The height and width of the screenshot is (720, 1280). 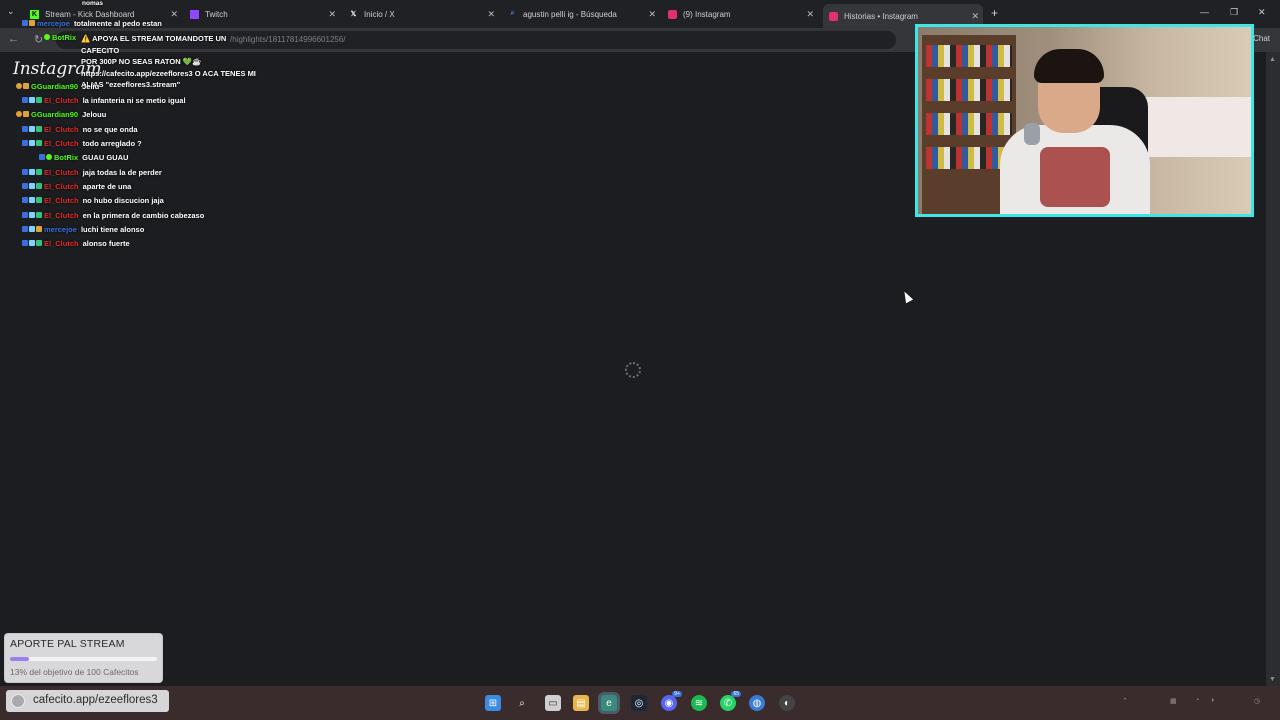 I want to click on chat-message: GGuardian90 Jelouu, so click(x=61, y=114).